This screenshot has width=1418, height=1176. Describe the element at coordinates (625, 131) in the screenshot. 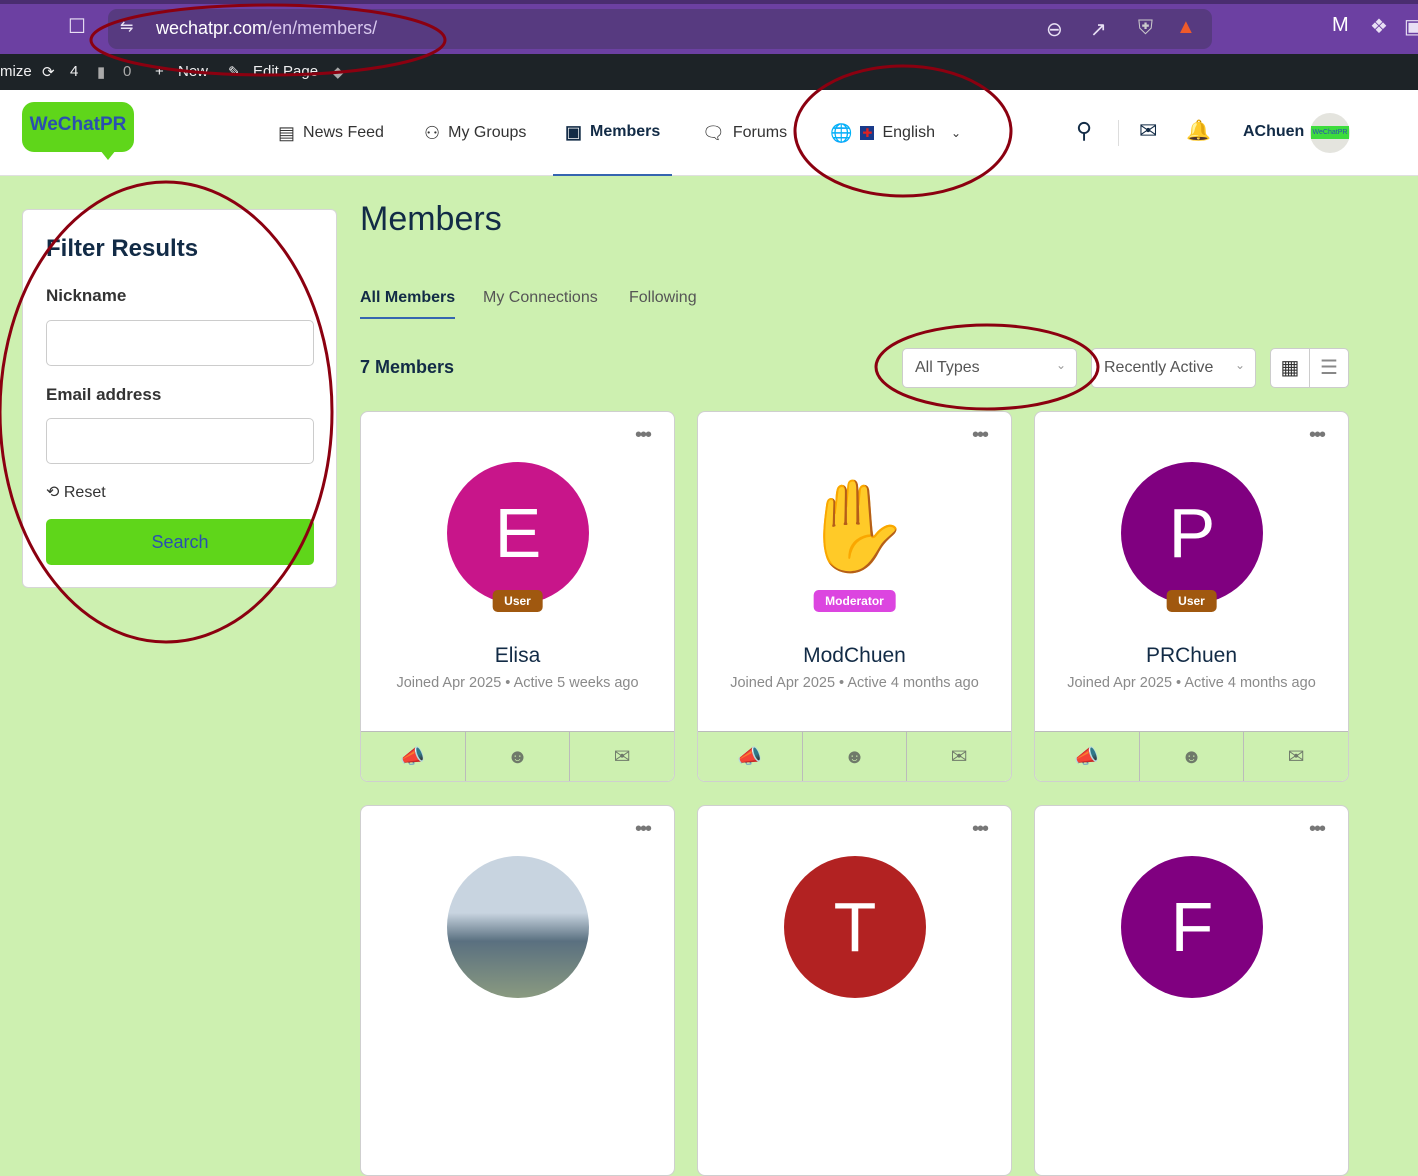

I see `nav-label: Members` at that location.